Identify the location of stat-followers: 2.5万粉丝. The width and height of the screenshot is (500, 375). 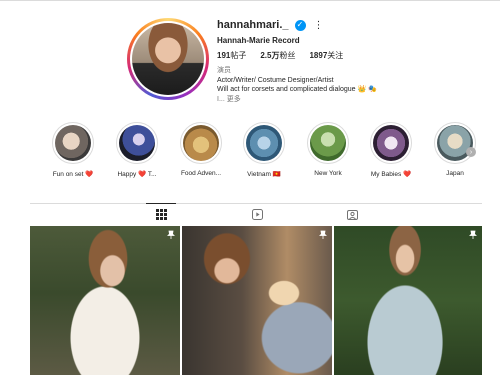
(277, 55).